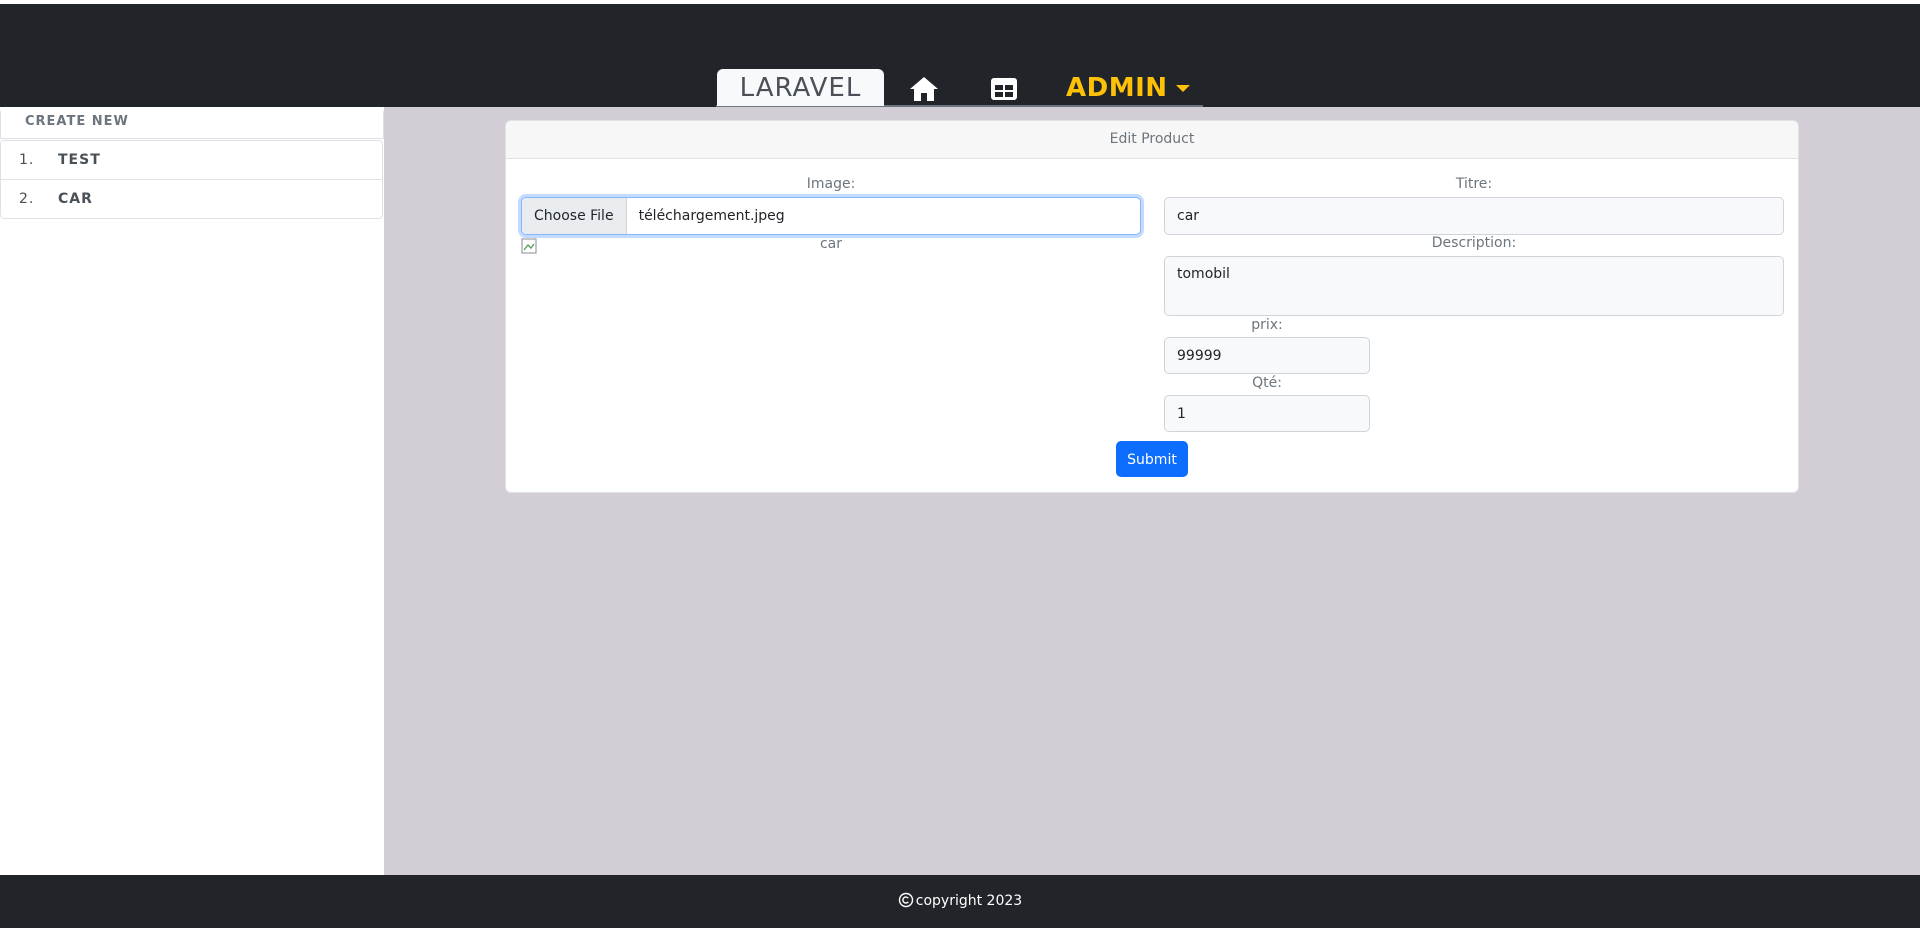 The height and width of the screenshot is (928, 1920). Describe the element at coordinates (27, 160) in the screenshot. I see `list-item-number: 1.` at that location.